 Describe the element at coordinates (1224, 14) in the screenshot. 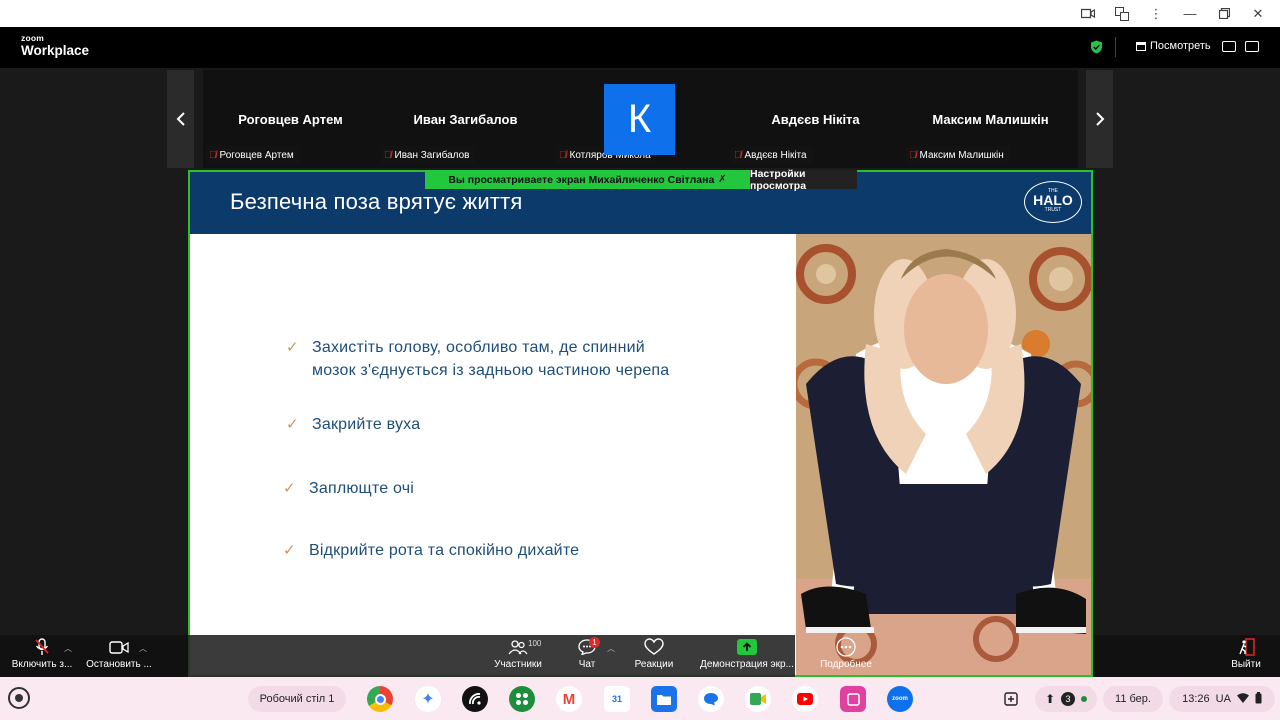

I see `restore-icon` at that location.